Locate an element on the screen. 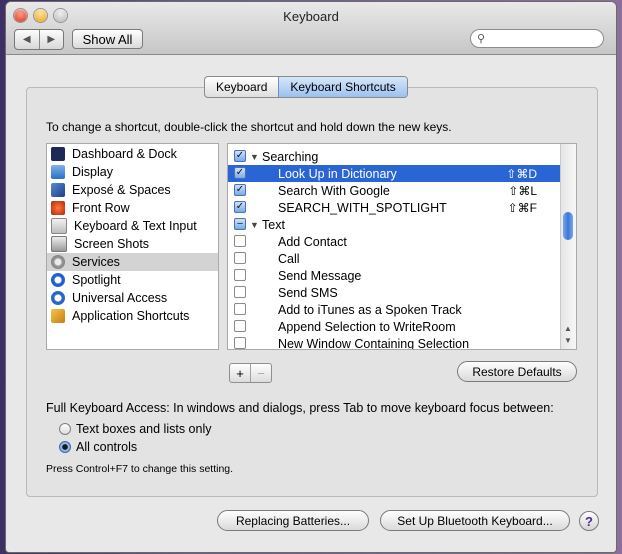 This screenshot has height=554, width=622. shortcut-label: SEARCH_WITH_SPOTLIGHT is located at coordinates (362, 207).